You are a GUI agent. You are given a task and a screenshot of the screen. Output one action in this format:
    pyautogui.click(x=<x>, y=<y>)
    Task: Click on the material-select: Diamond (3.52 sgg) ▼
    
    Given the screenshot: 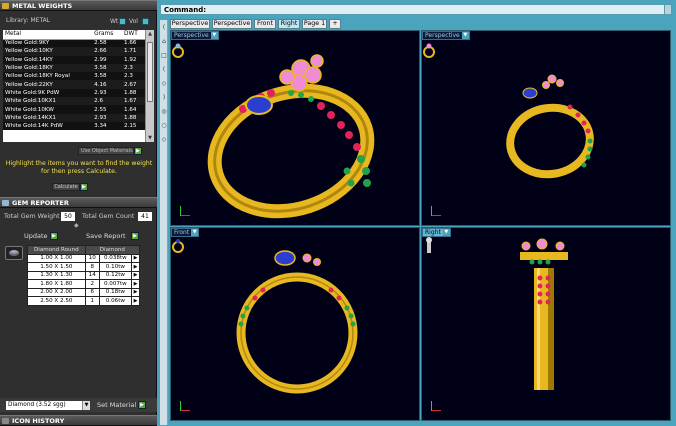 What is the action you would take?
    pyautogui.click(x=48, y=405)
    